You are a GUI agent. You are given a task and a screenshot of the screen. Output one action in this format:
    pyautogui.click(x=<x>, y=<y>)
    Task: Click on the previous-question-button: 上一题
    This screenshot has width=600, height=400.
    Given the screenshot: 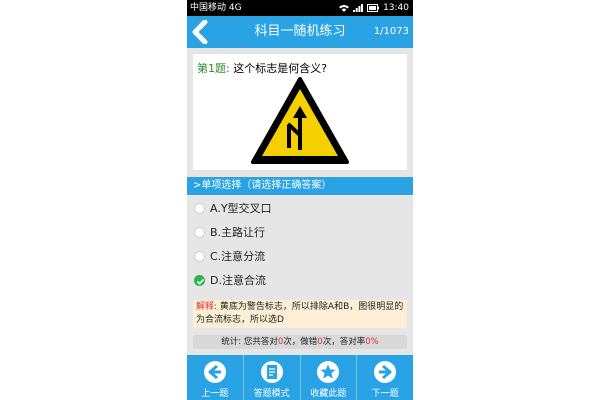 What is the action you would take?
    pyautogui.click(x=215, y=377)
    